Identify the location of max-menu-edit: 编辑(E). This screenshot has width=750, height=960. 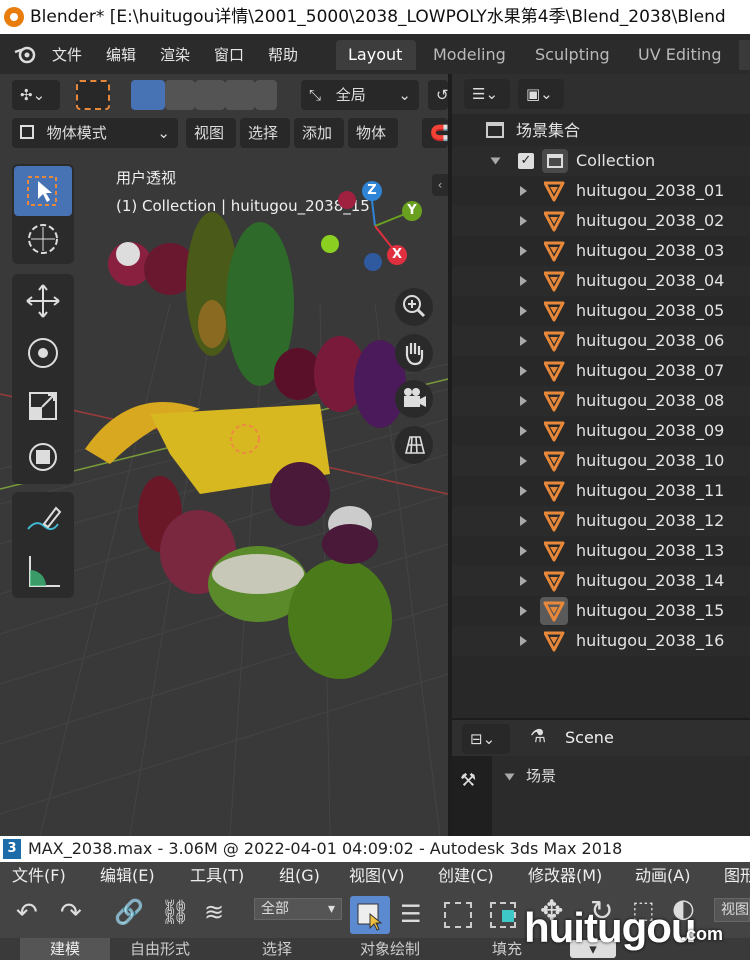
(127, 876).